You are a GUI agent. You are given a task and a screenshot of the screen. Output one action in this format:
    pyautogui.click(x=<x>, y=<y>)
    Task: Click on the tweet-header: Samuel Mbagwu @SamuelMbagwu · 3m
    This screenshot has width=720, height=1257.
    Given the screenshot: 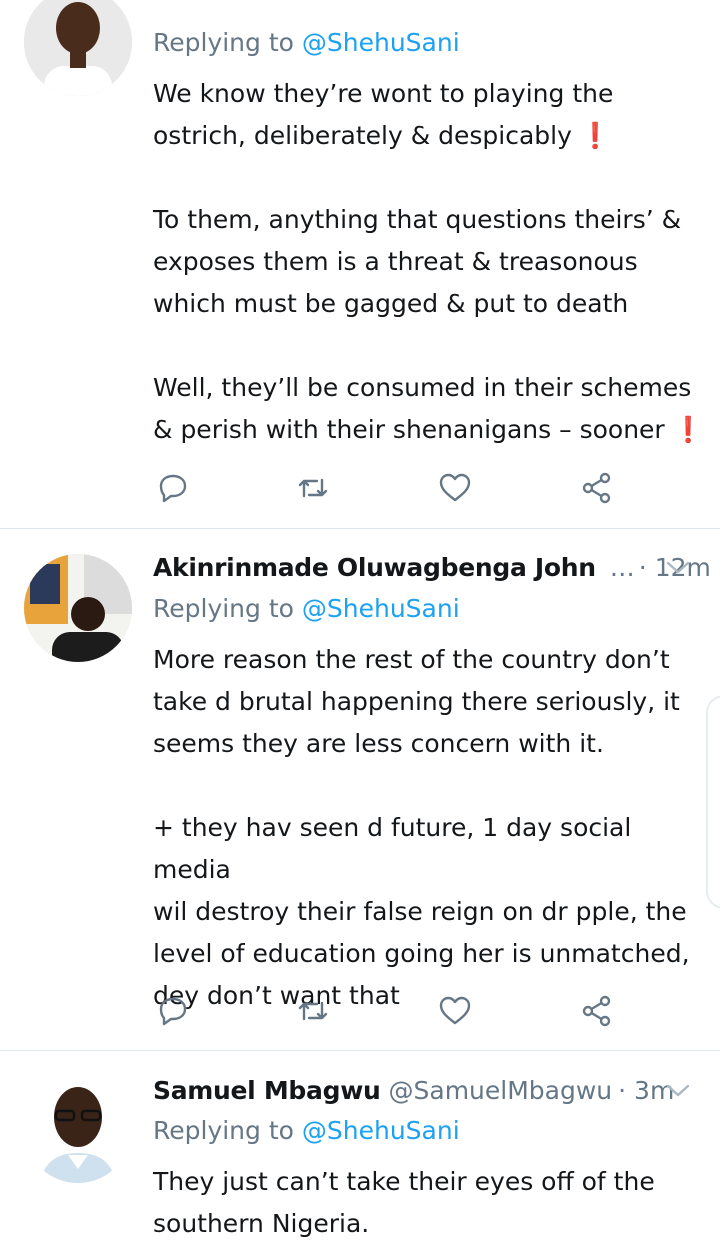 What is the action you would take?
    pyautogui.click(x=426, y=1090)
    